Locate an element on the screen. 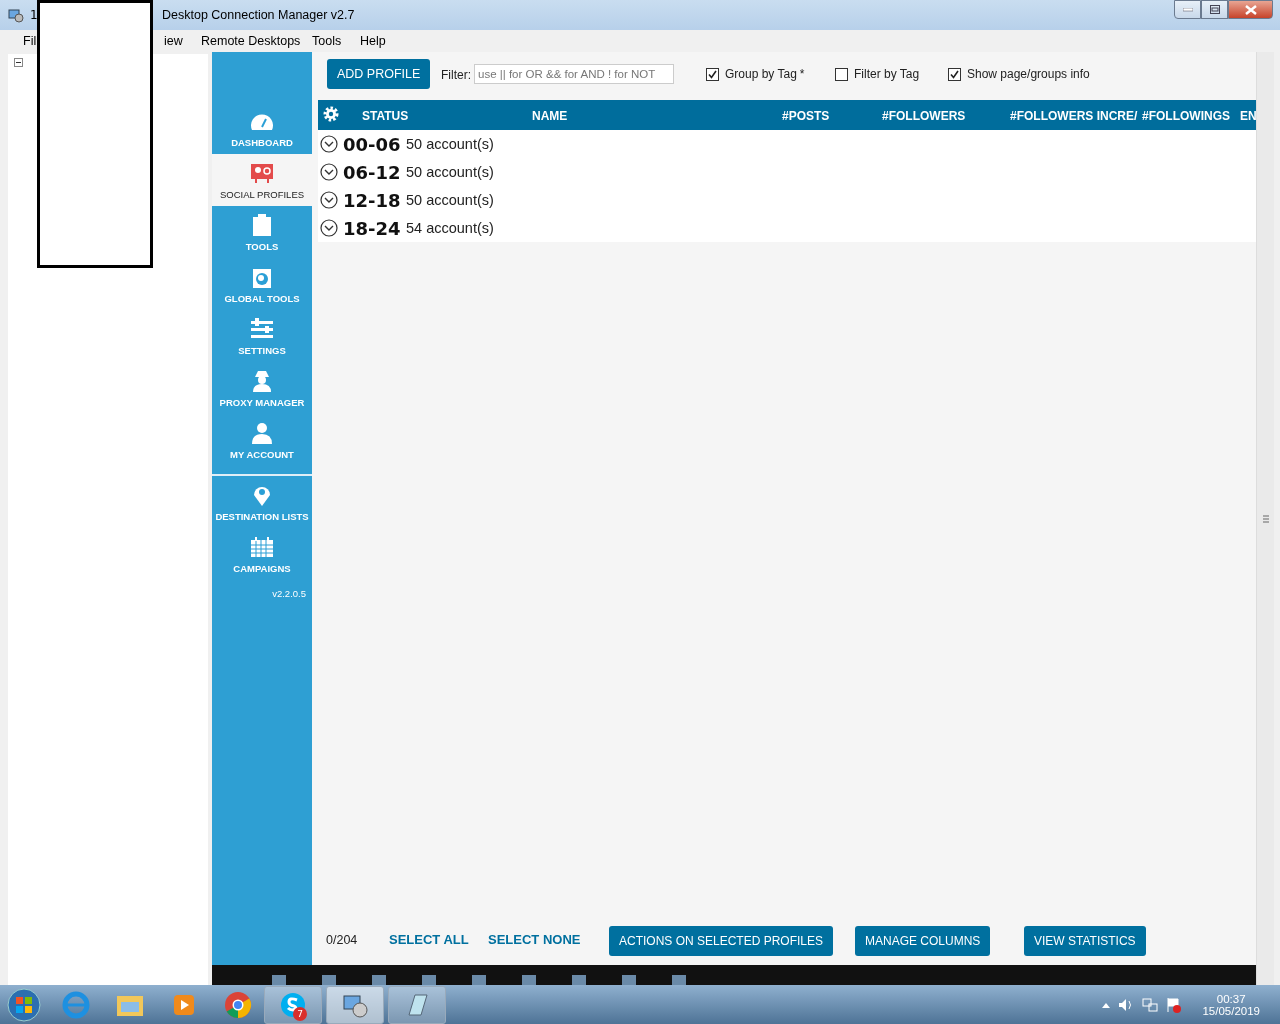  action-button: VIEW STATISTICS is located at coordinates (1085, 941).